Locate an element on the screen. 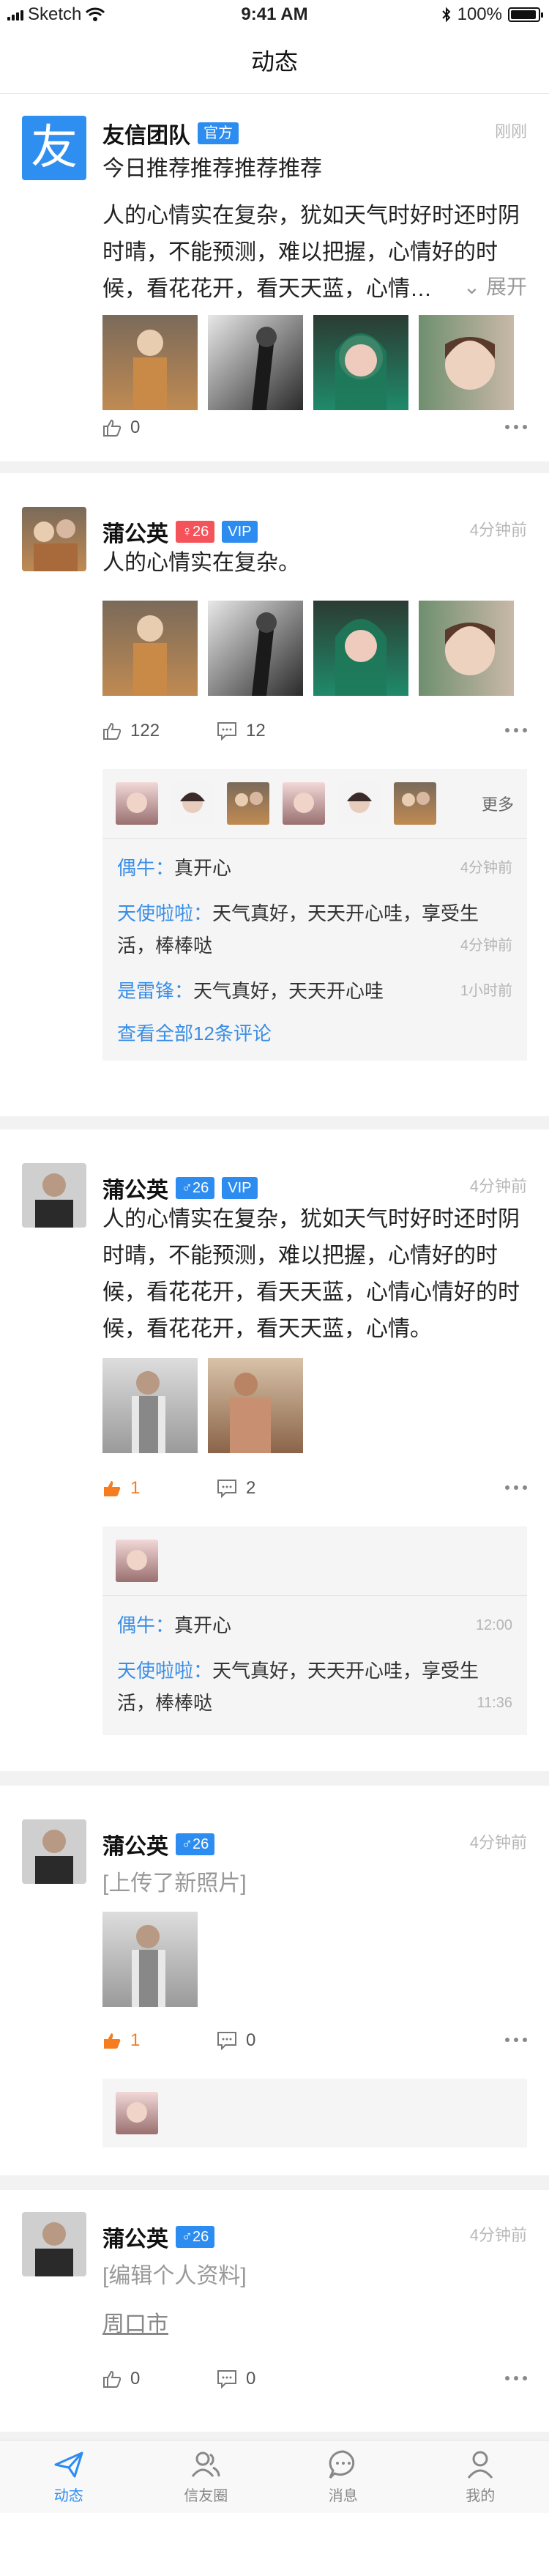 Image resolution: width=549 pixels, height=2576 pixels. comment-item: 偶牛：真开心 12:00 is located at coordinates (314, 1625).